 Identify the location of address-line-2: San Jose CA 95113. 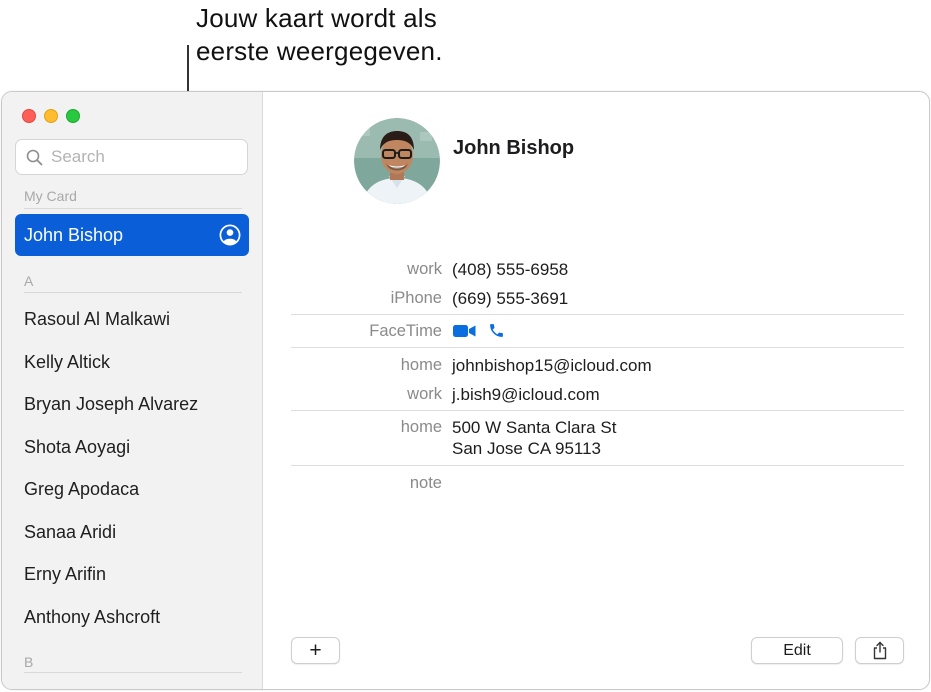
(527, 448).